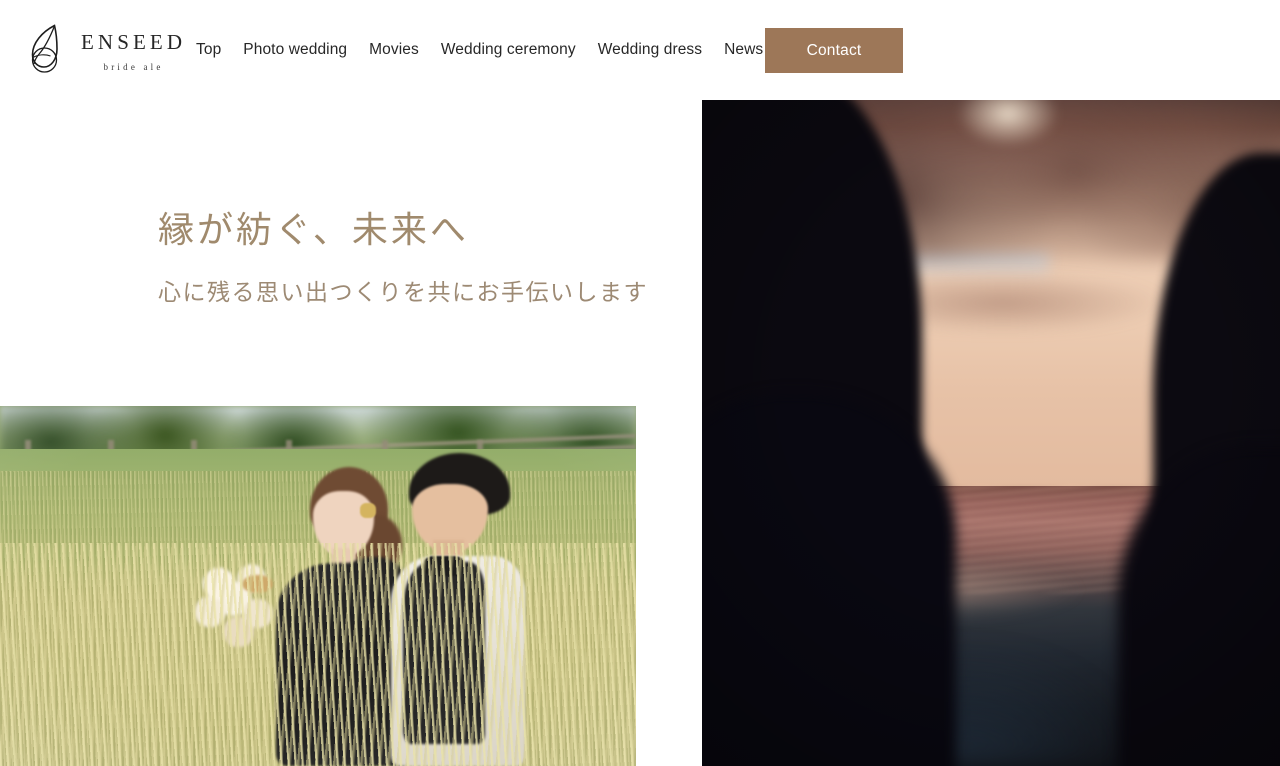 The width and height of the screenshot is (1280, 766). Describe the element at coordinates (444, 653) in the screenshot. I see `groom-black-vest` at that location.